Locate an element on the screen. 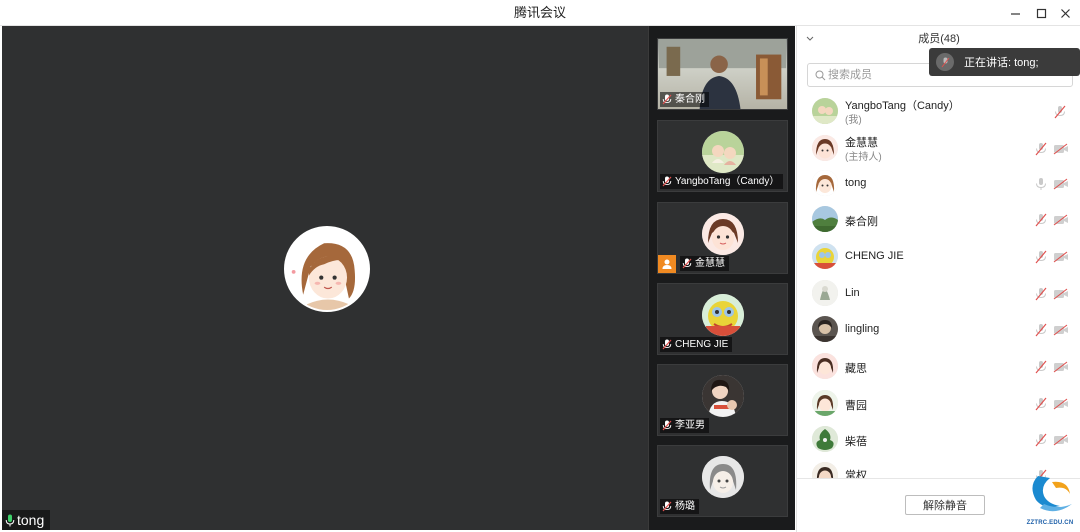 The height and width of the screenshot is (532, 1080). speaker-mic-icon is located at coordinates (945, 62).